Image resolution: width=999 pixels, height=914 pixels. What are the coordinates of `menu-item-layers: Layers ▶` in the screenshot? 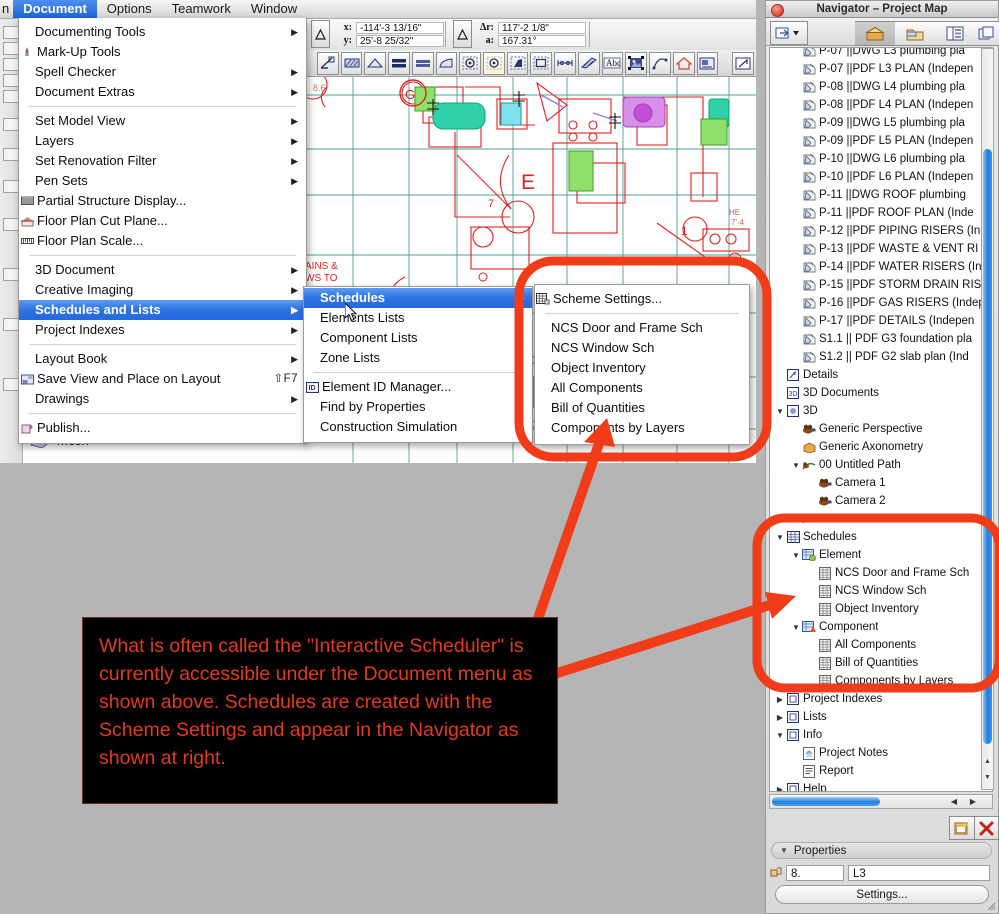 It's located at (162, 141).